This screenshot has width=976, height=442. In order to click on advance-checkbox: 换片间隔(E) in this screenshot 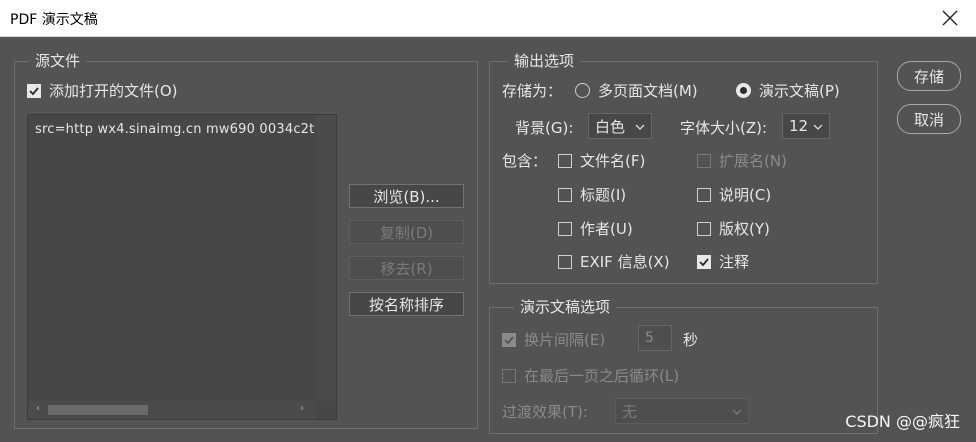, I will do `click(553, 339)`.